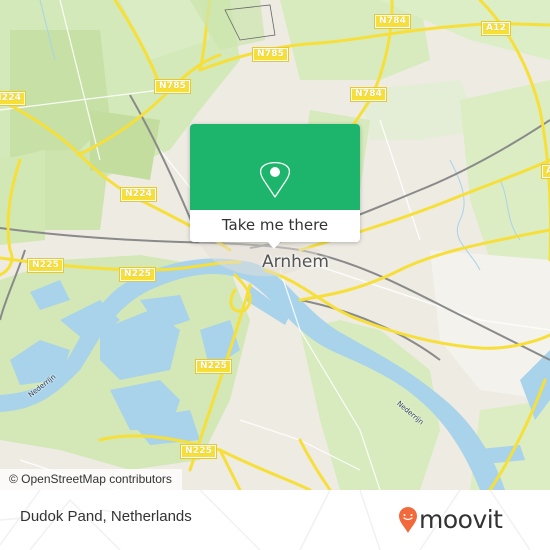 Image resolution: width=550 pixels, height=550 pixels. Describe the element at coordinates (408, 520) in the screenshot. I see `moovit-smiley-pin-icon` at that location.